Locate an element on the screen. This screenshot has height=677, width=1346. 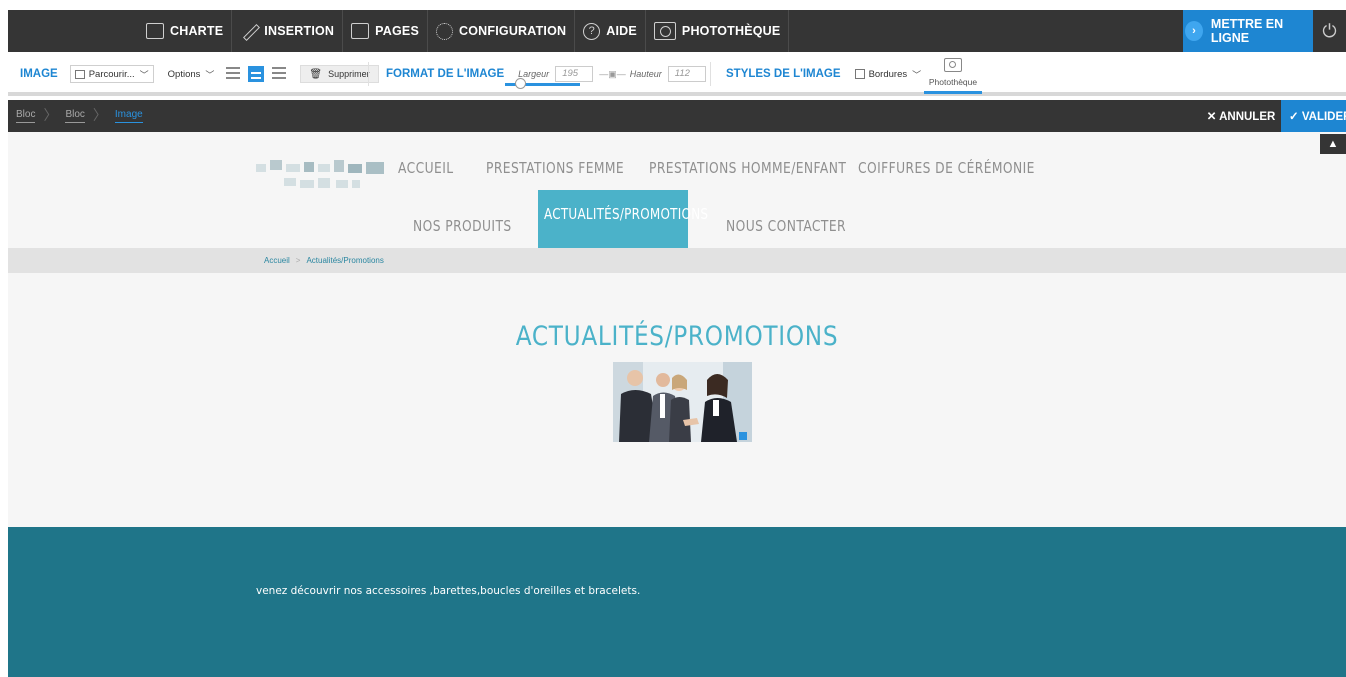
align-left-icon is located at coordinates (233, 74).